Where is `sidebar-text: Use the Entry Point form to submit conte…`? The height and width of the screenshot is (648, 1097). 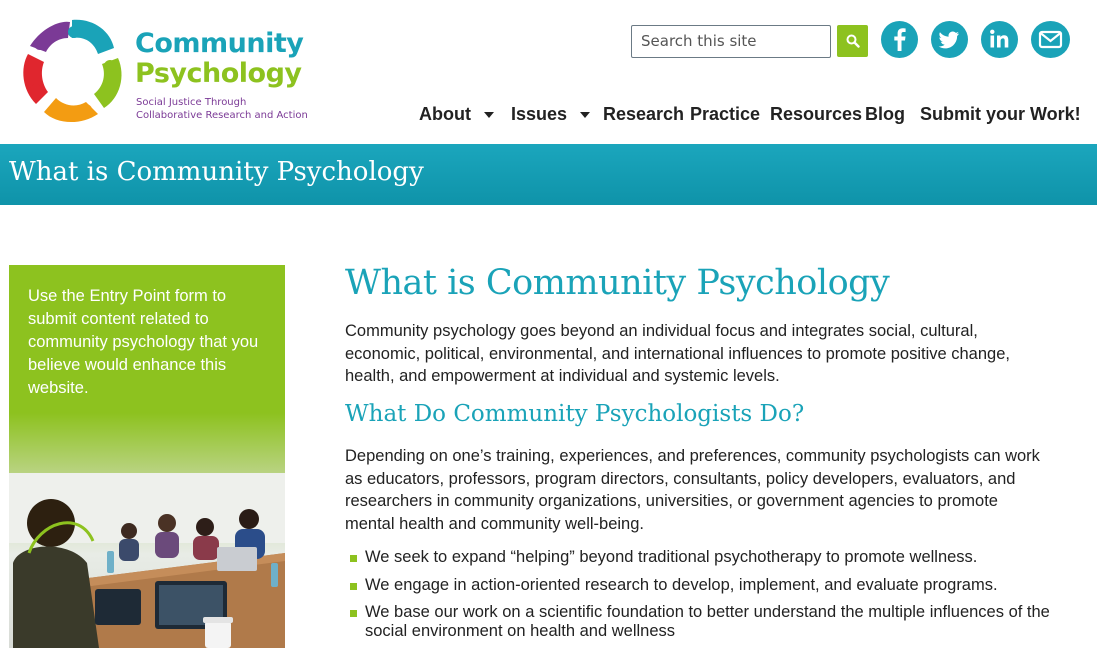
sidebar-text: Use the Entry Point form to submit conte… is located at coordinates (143, 342).